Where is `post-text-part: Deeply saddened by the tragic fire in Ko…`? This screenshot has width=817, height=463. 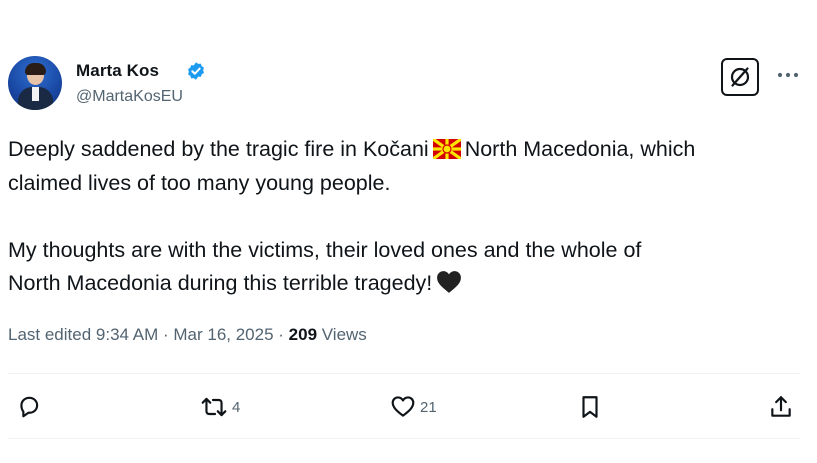 post-text-part: Deeply saddened by the tragic fire in Ko… is located at coordinates (218, 149).